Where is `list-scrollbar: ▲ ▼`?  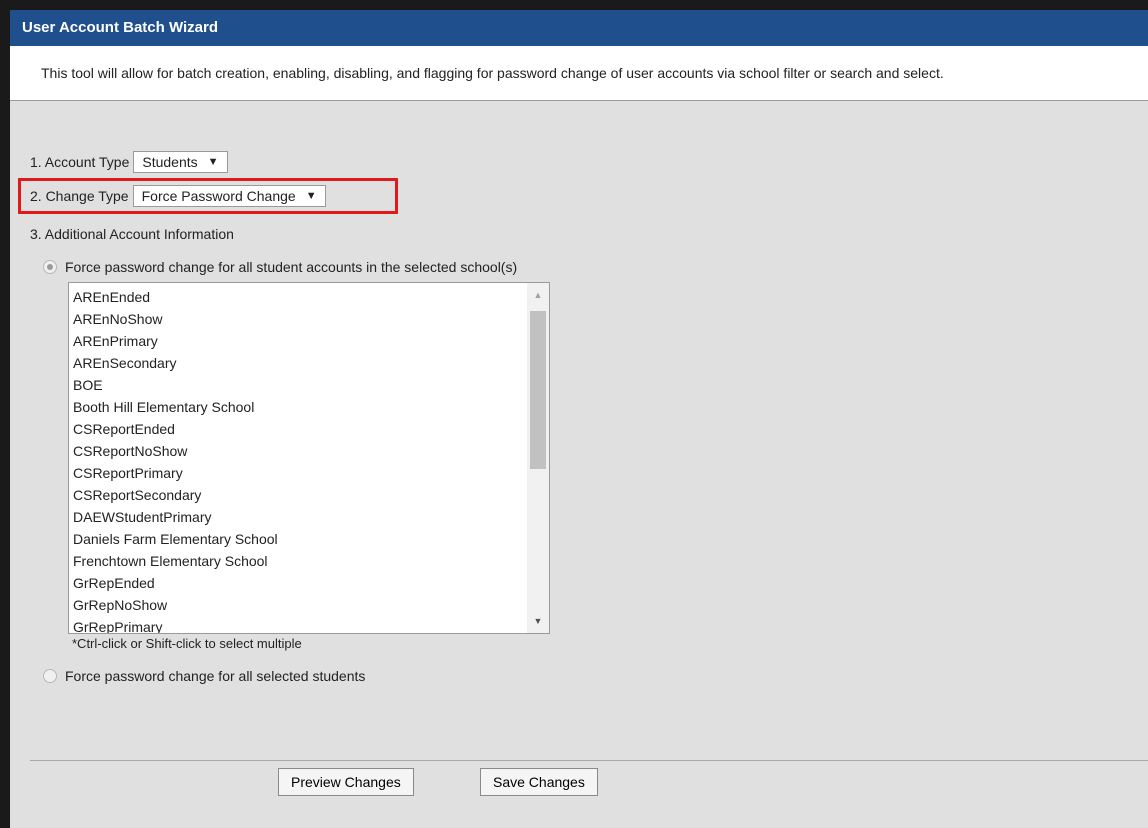 list-scrollbar: ▲ ▼ is located at coordinates (538, 458).